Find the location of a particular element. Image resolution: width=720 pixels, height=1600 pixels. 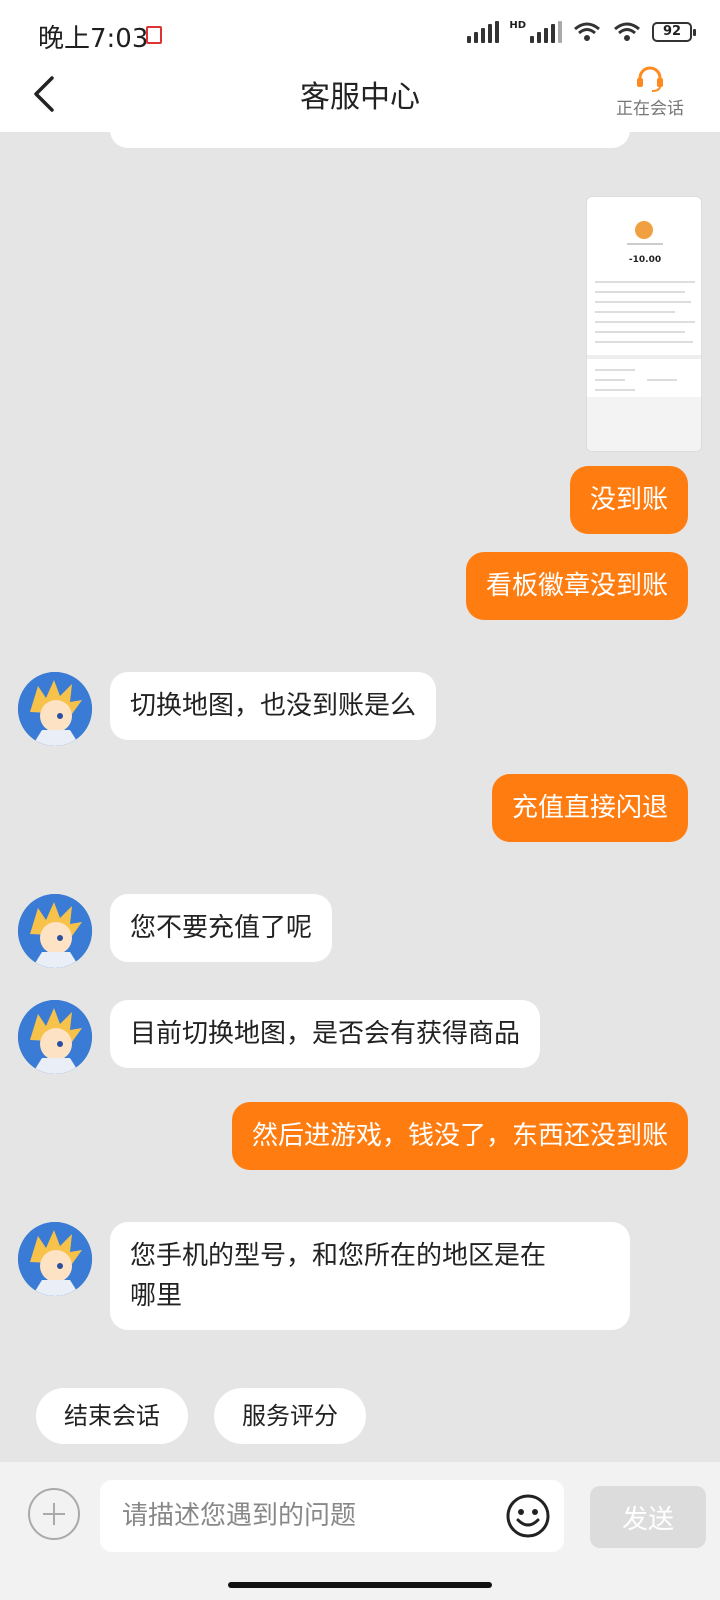

message-incoming: 您手机的型号，和您所在的地区是在 哪里 is located at coordinates (370, 1276).